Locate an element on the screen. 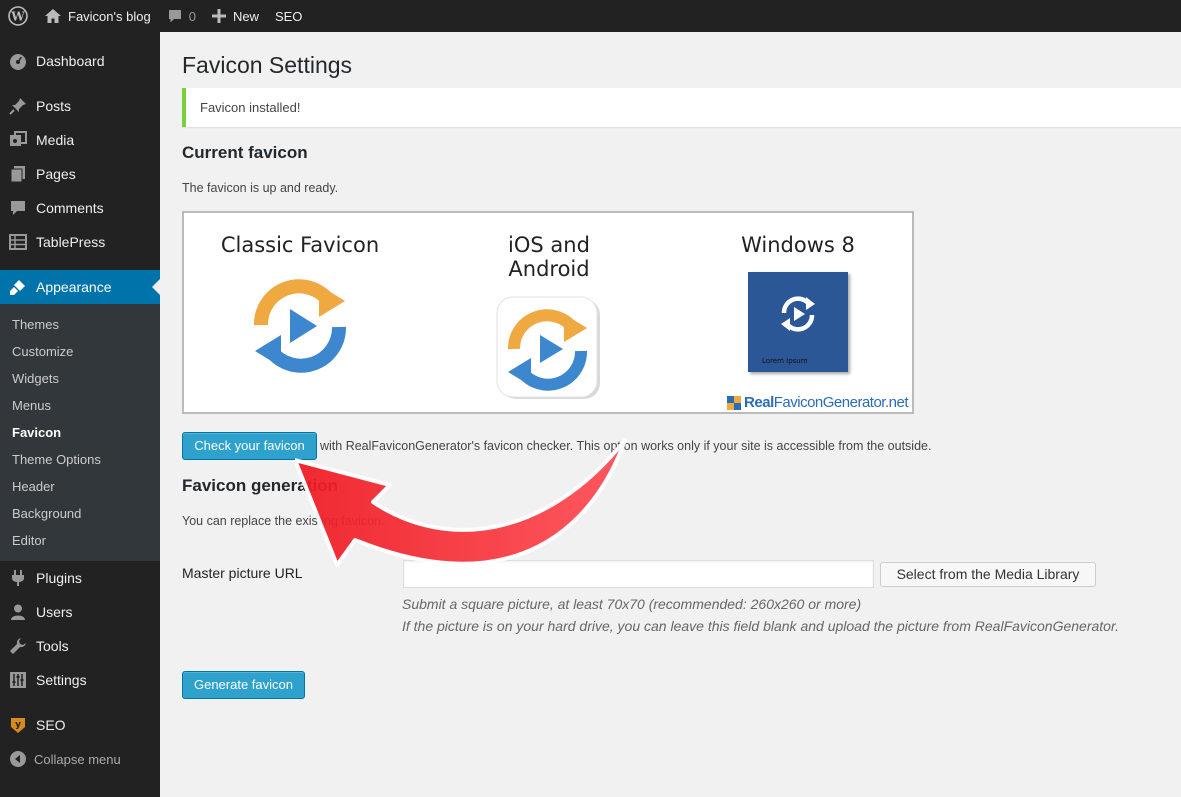 The height and width of the screenshot is (797, 1181). new-label: New is located at coordinates (245, 16).